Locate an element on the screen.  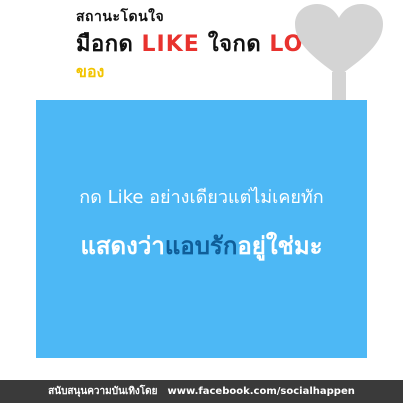
quote-line-2-part-2: อยู่ใช่มะ is located at coordinates (280, 246).